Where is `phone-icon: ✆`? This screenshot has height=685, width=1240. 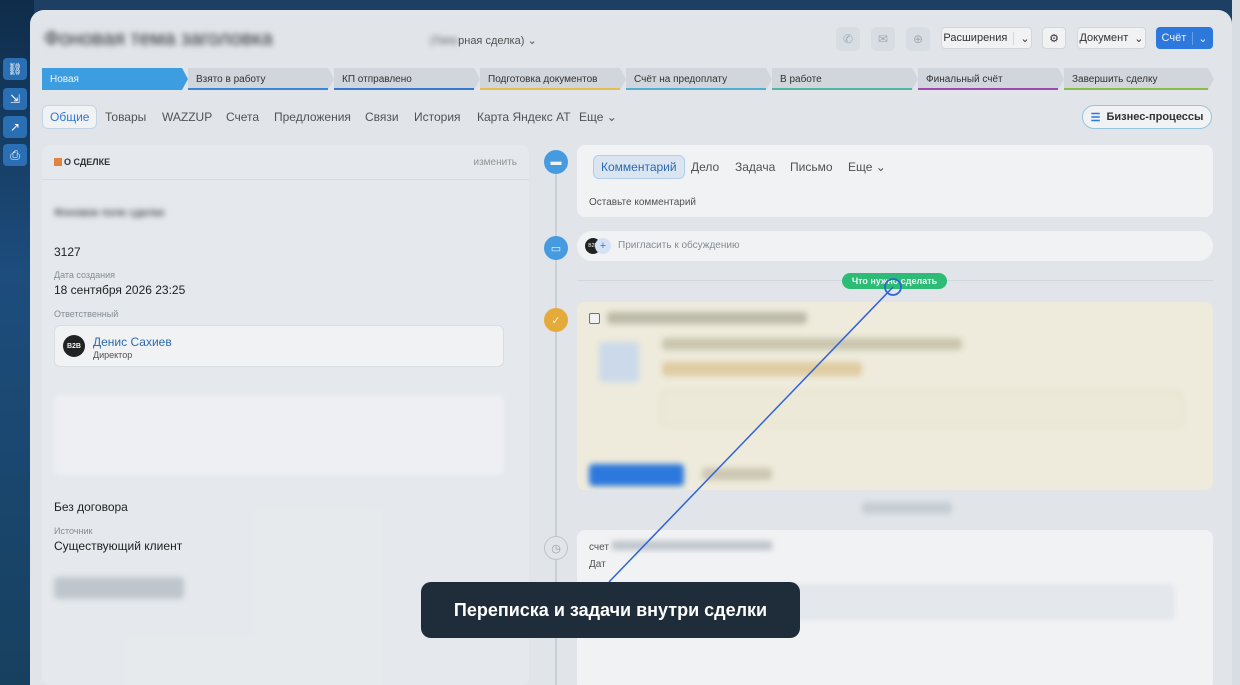
phone-icon: ✆ is located at coordinates (848, 39).